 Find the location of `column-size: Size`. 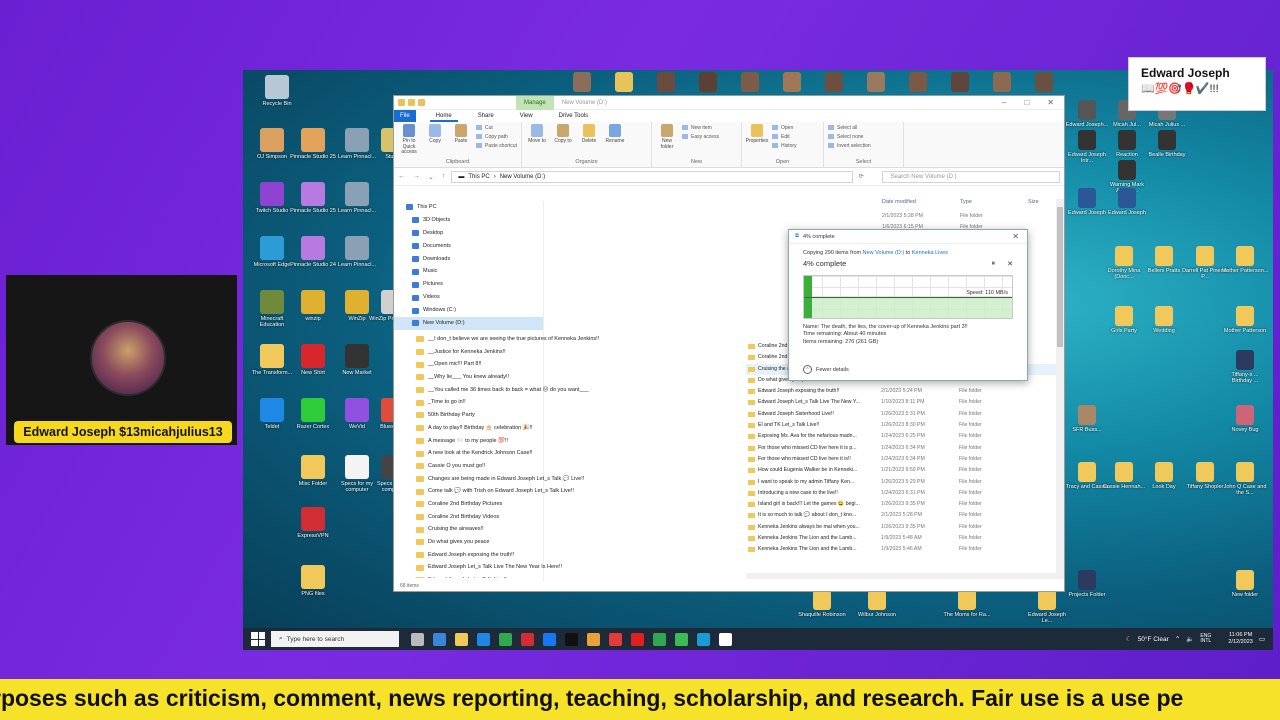

column-size: Size is located at coordinates (1033, 205).